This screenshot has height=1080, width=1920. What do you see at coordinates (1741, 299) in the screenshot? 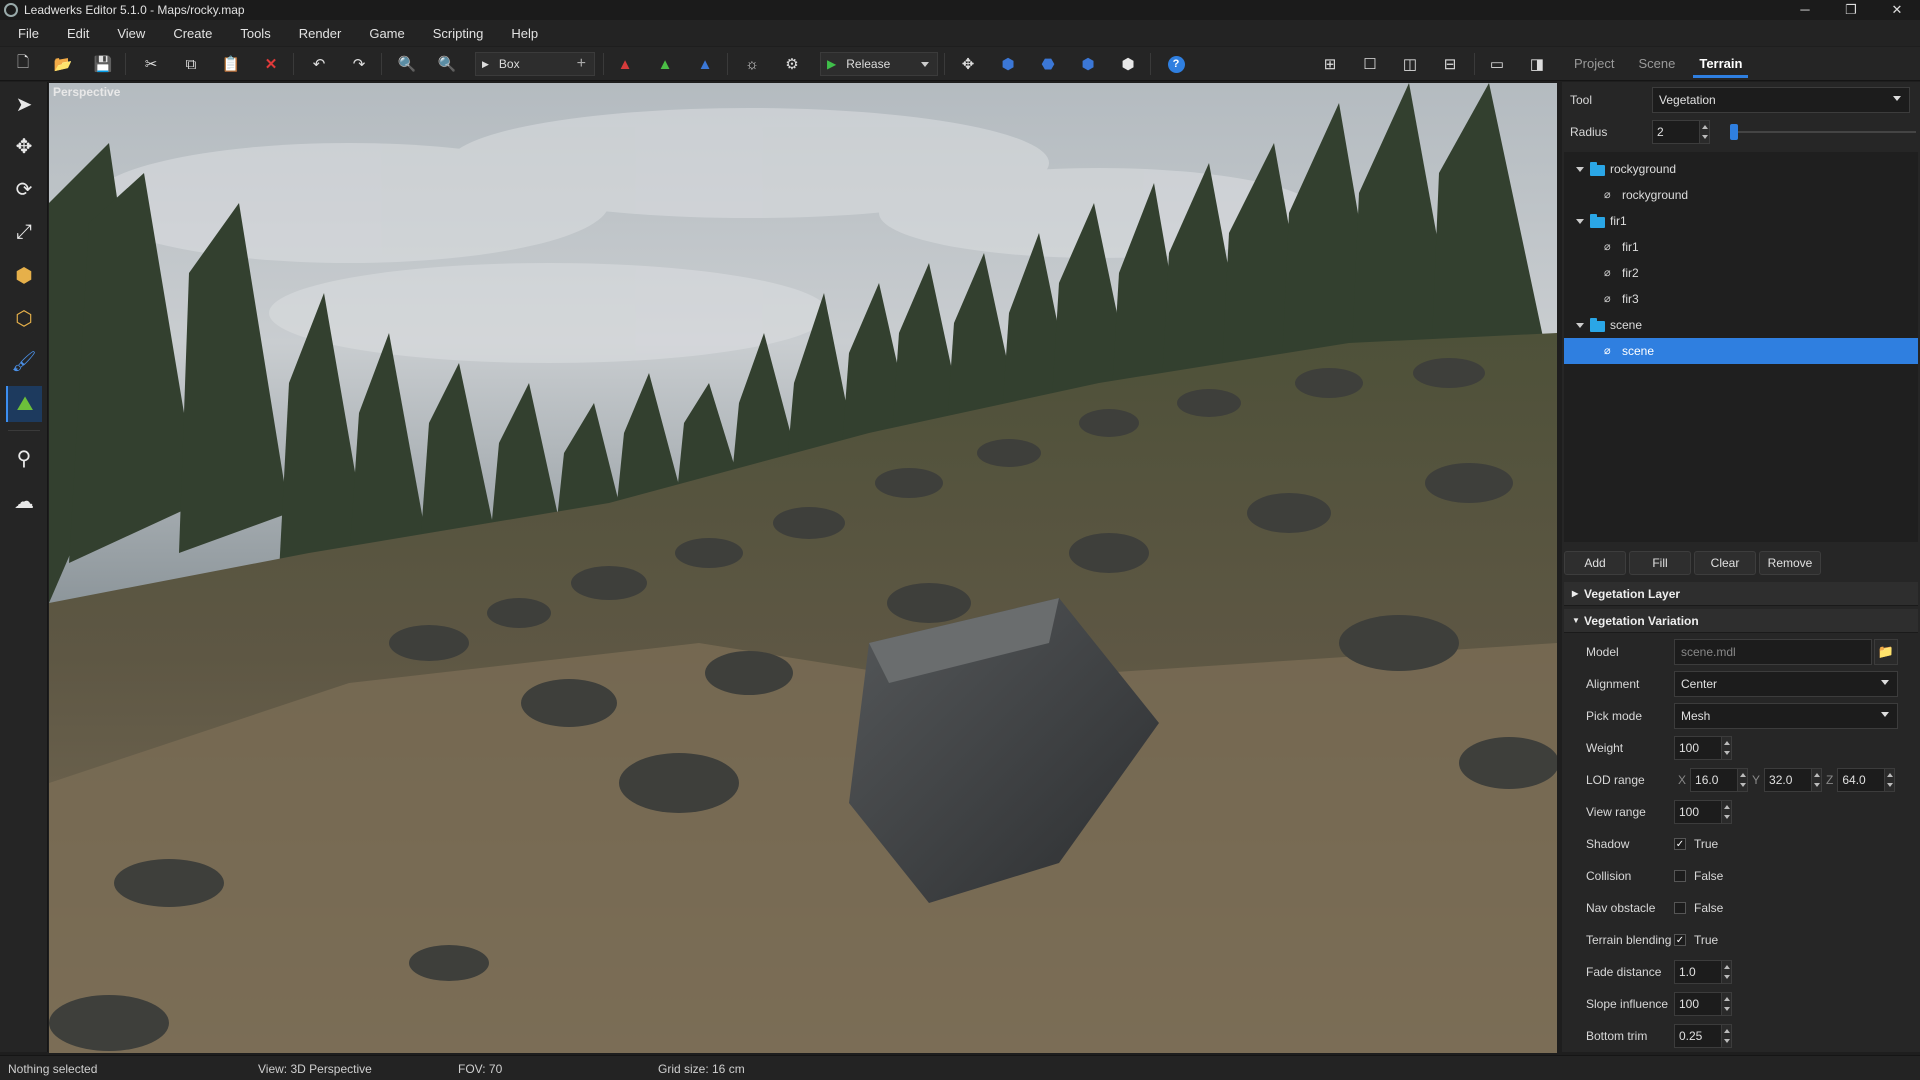
I see `tree-item-fir3: ⌀ fir3` at bounding box center [1741, 299].